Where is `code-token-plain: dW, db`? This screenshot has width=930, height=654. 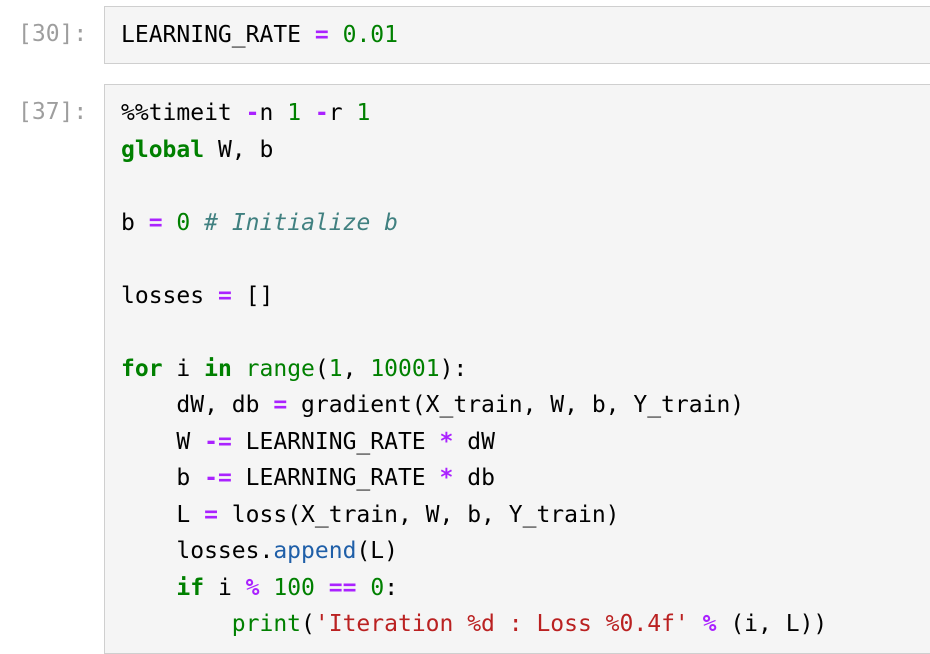 code-token-plain: dW, db is located at coordinates (197, 405).